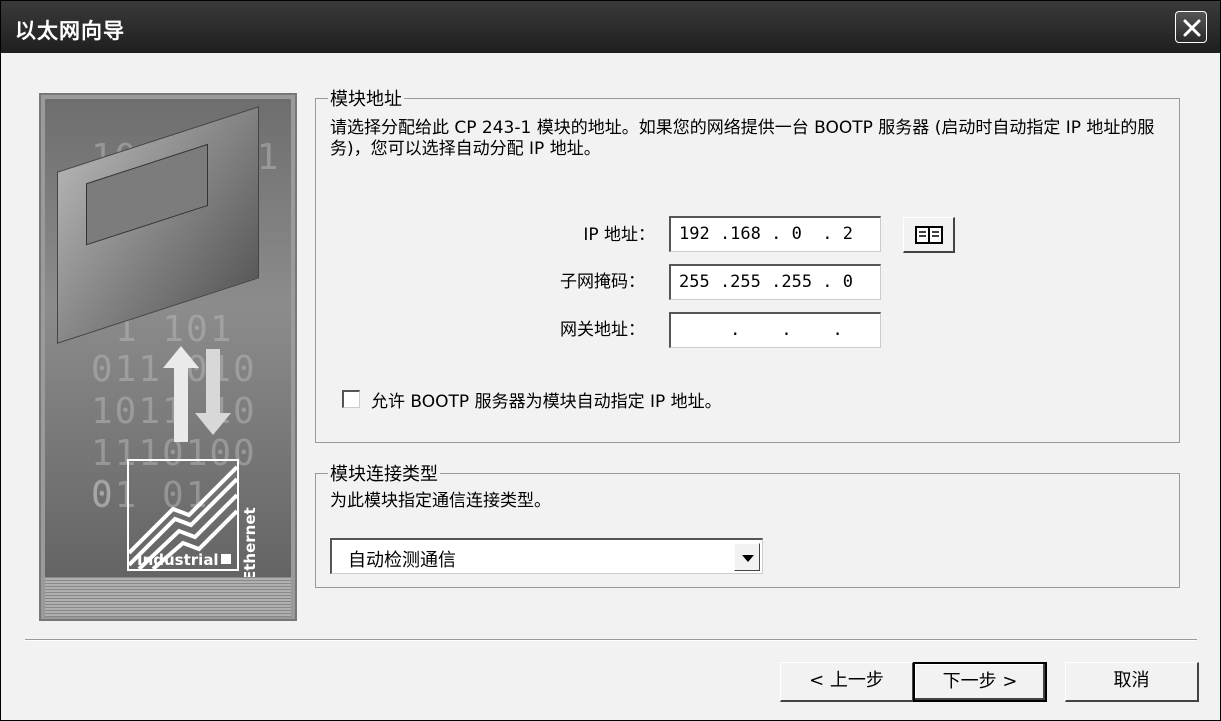 This screenshot has height=721, width=1221. Describe the element at coordinates (611, 640) in the screenshot. I see `button-separator` at that location.